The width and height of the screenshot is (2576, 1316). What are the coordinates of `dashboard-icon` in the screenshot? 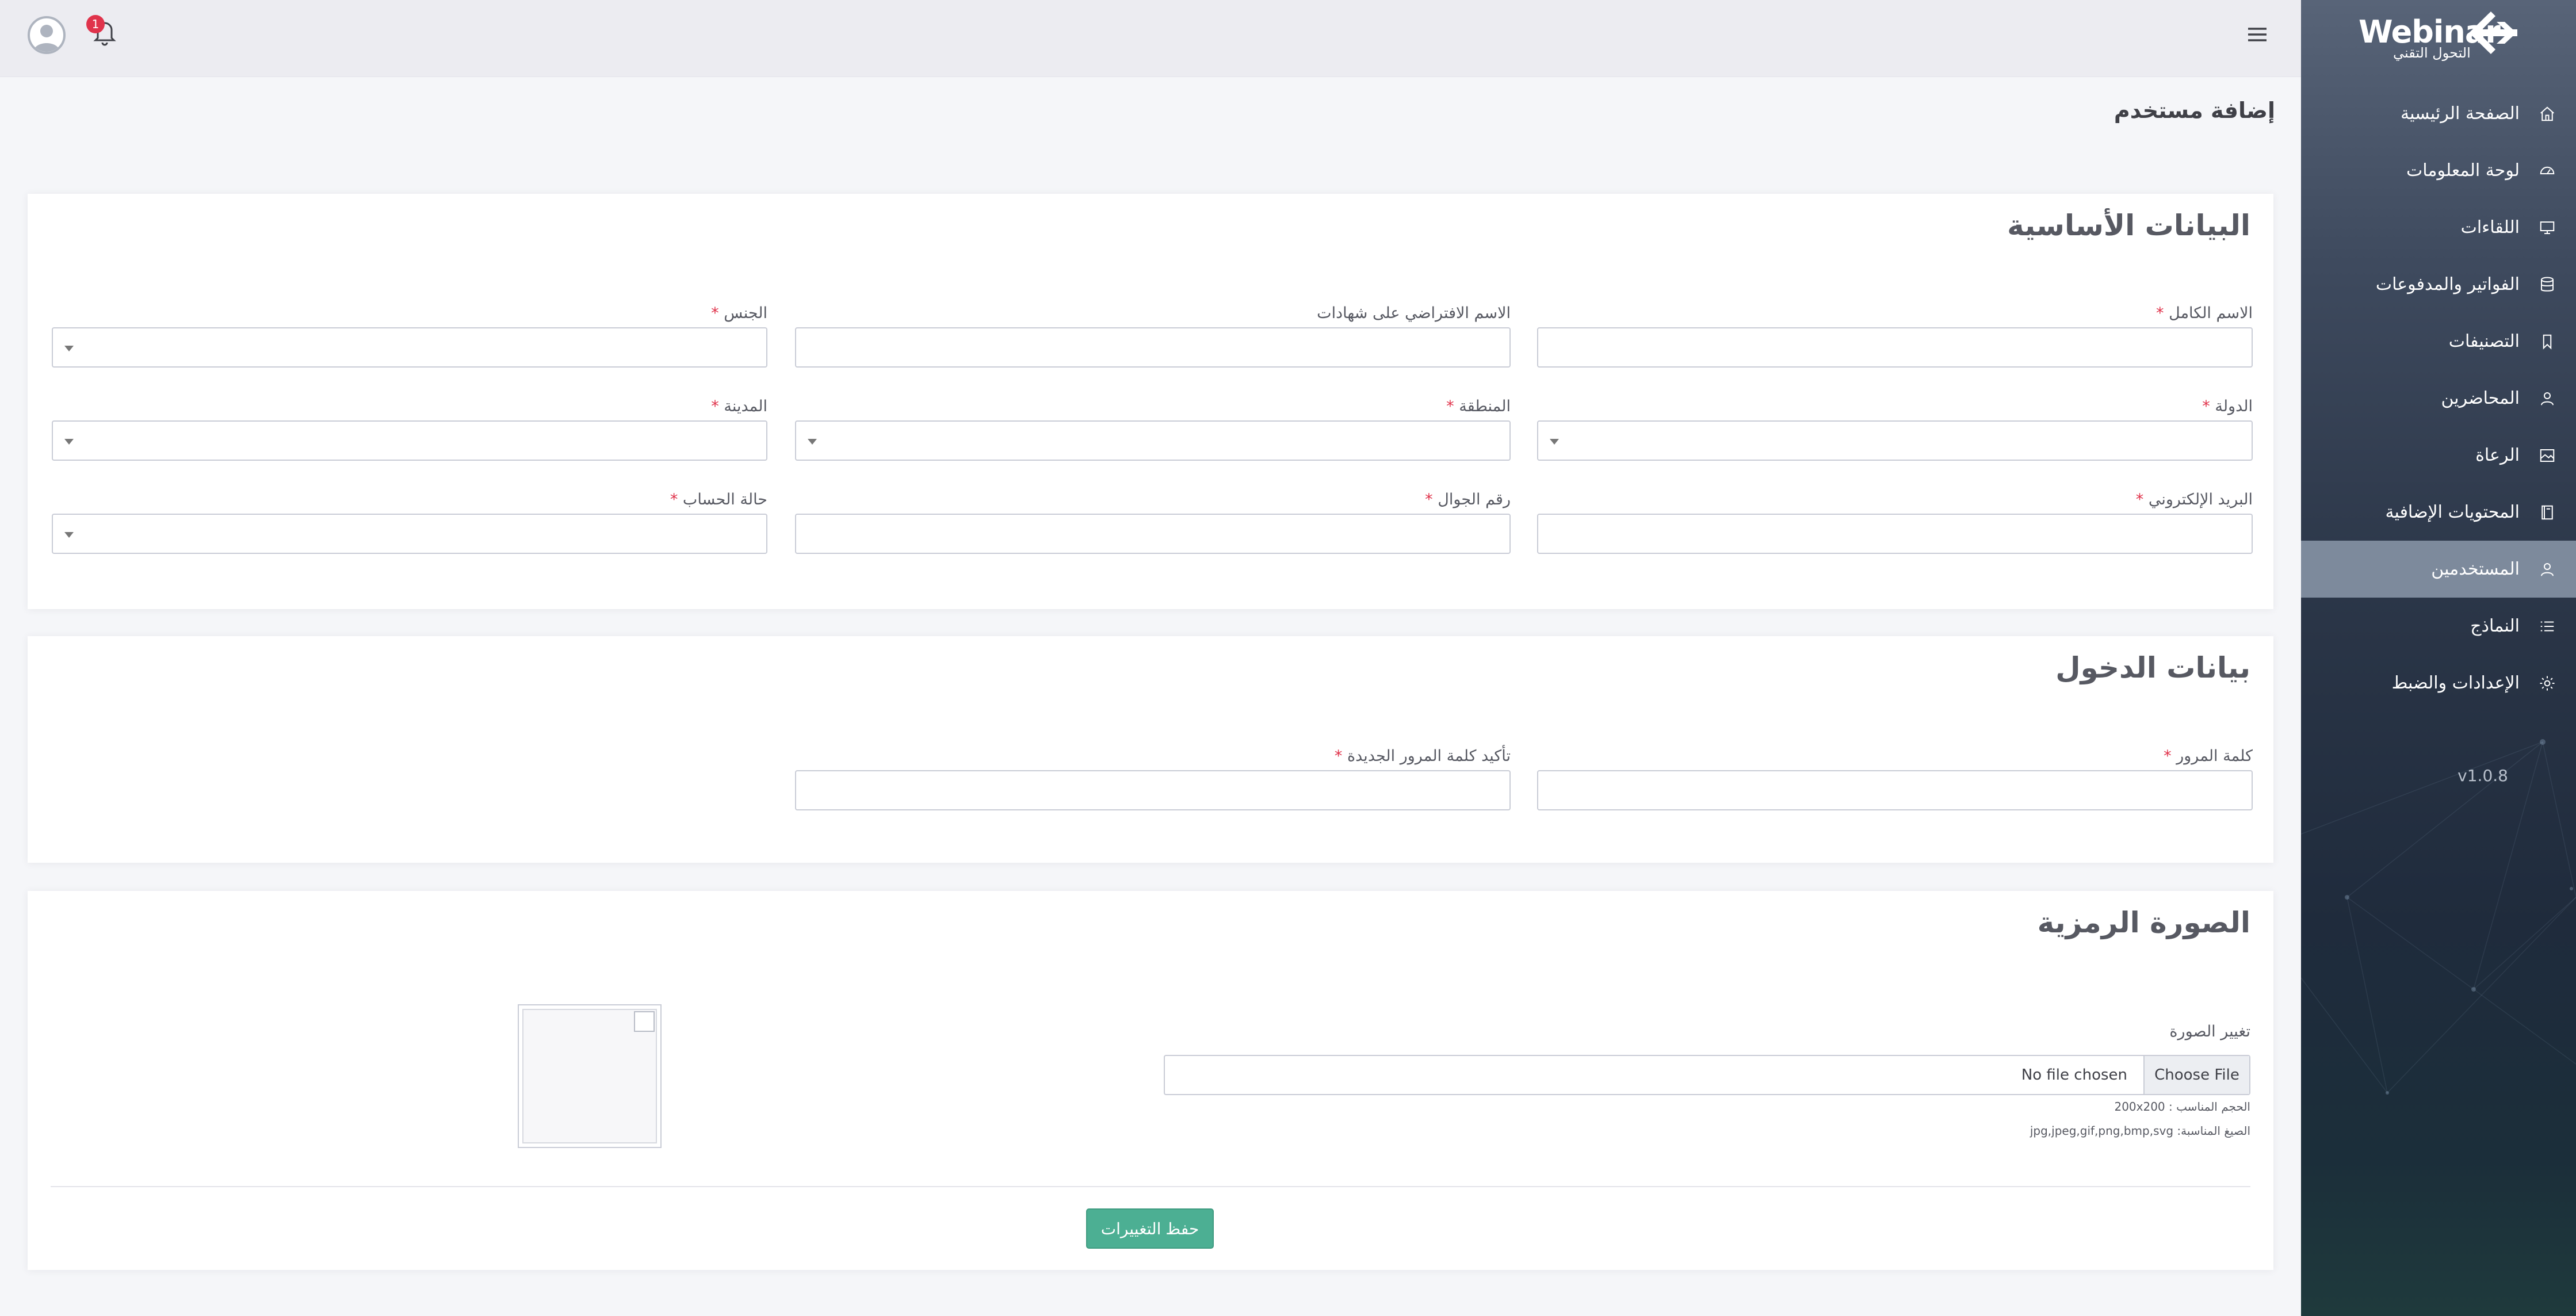 It's located at (2547, 170).